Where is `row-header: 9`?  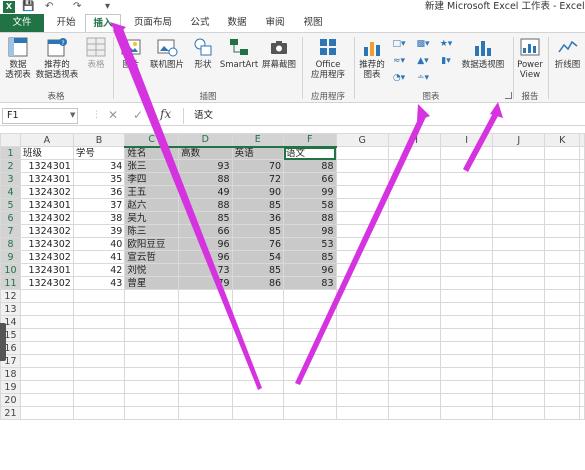 row-header: 9 is located at coordinates (10, 257).